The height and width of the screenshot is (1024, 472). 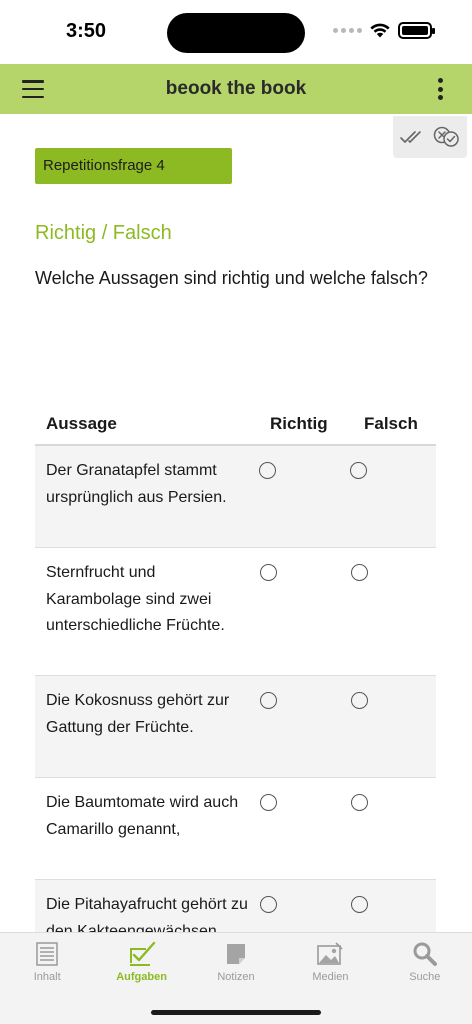 I want to click on tab-label: Medien, so click(x=330, y=977).